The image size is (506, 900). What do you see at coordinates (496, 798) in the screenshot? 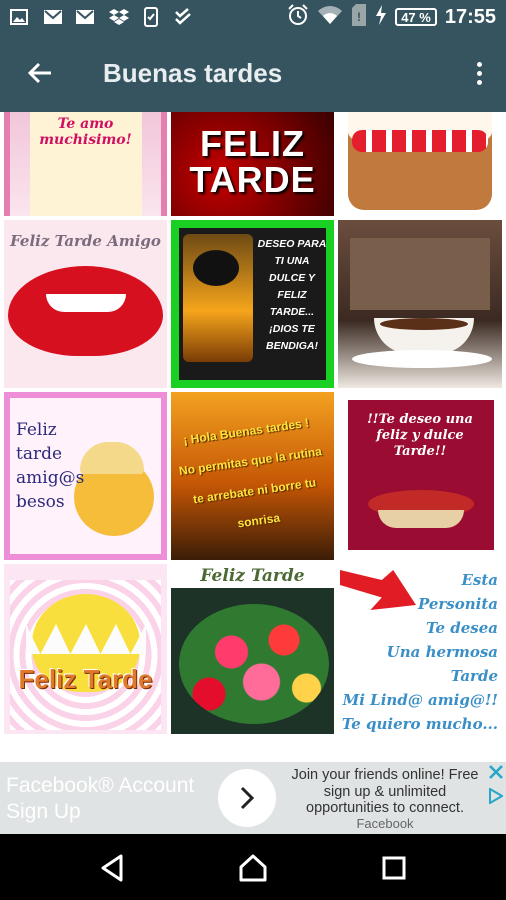
I see `ad-choices-icon` at bounding box center [496, 798].